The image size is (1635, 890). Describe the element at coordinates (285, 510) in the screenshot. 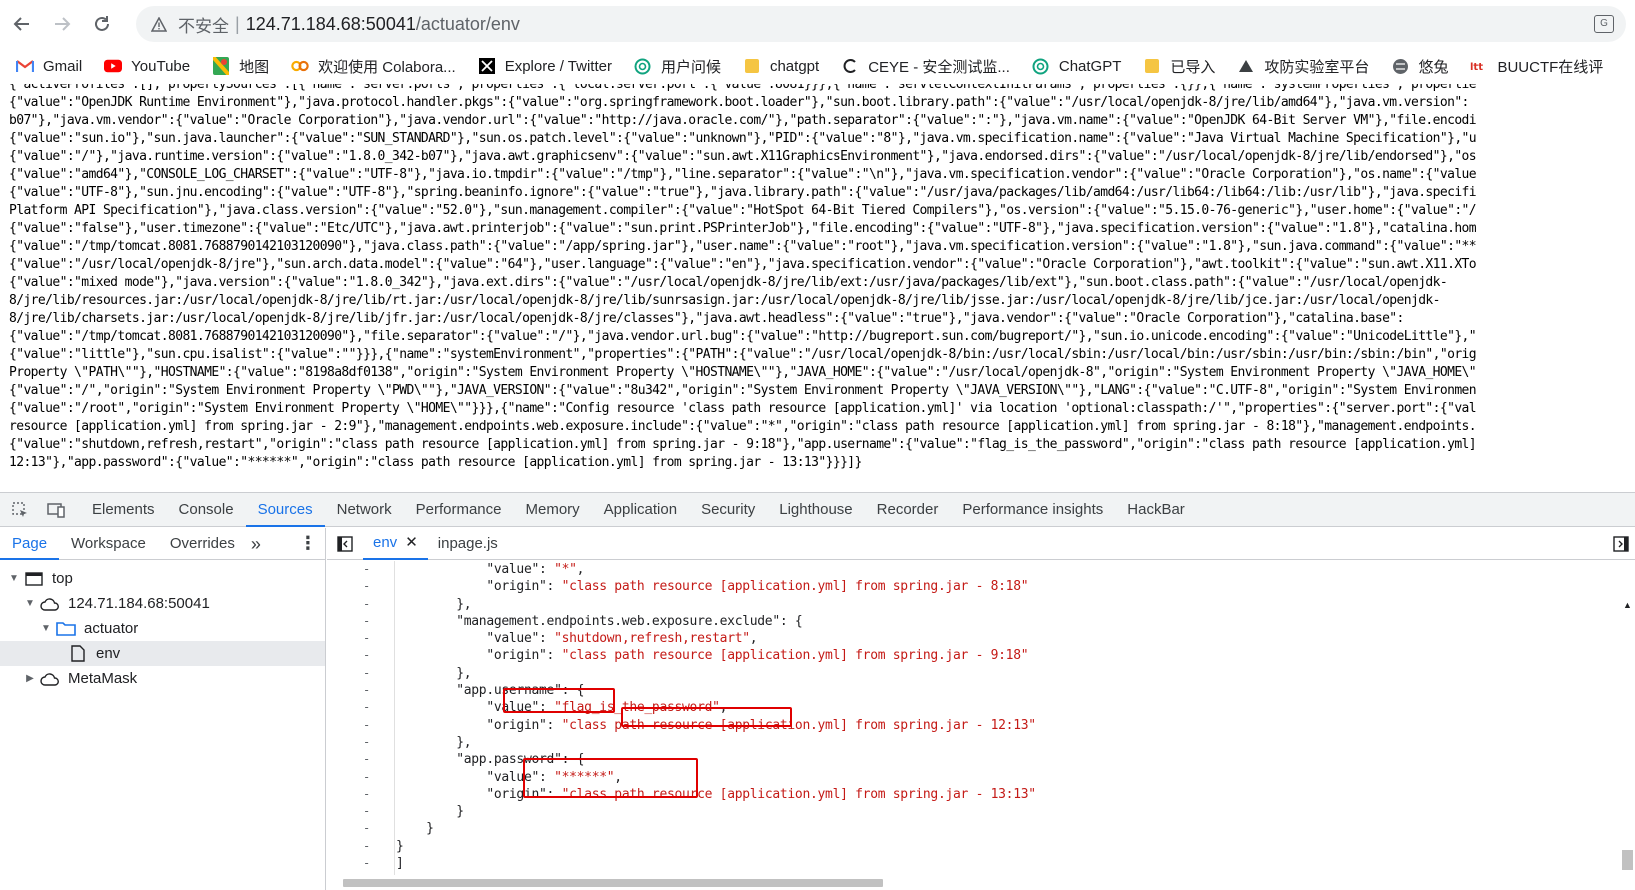

I see `devtools-tab-sources: Sources` at that location.